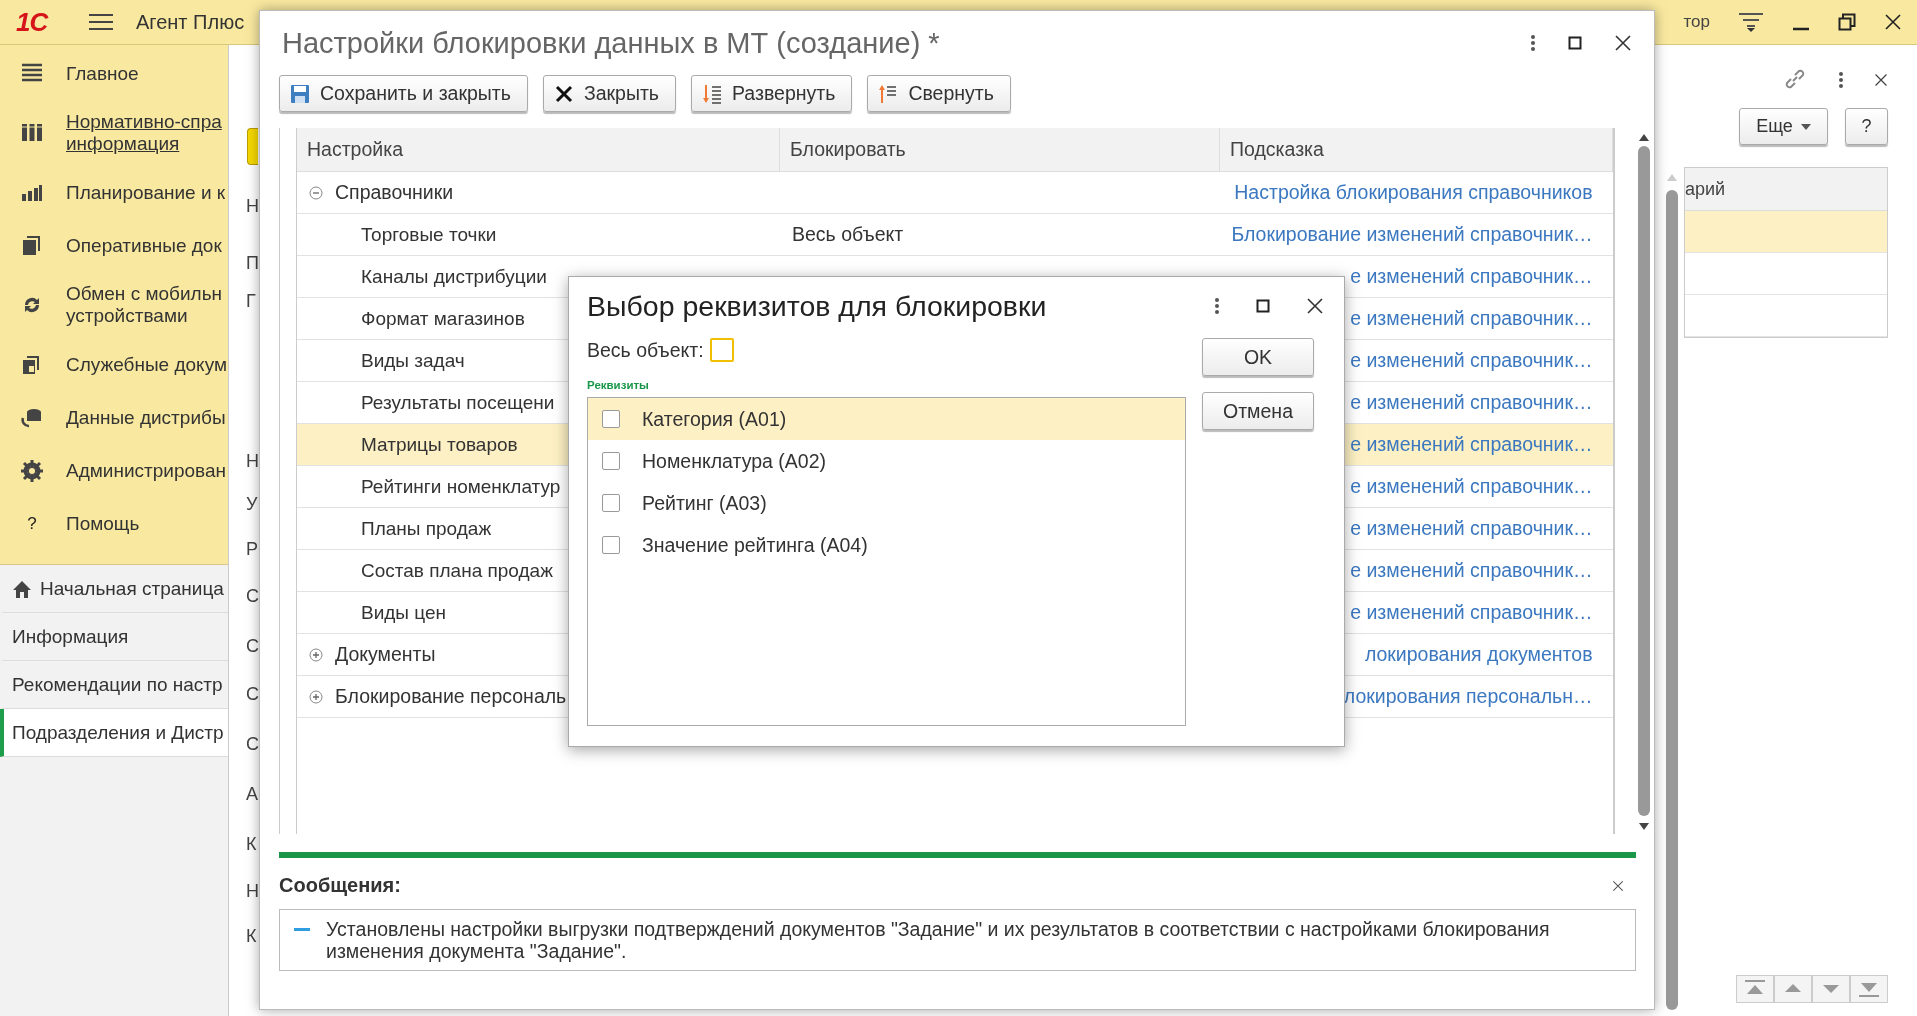  I want to click on bullet-dash-icon, so click(302, 929).